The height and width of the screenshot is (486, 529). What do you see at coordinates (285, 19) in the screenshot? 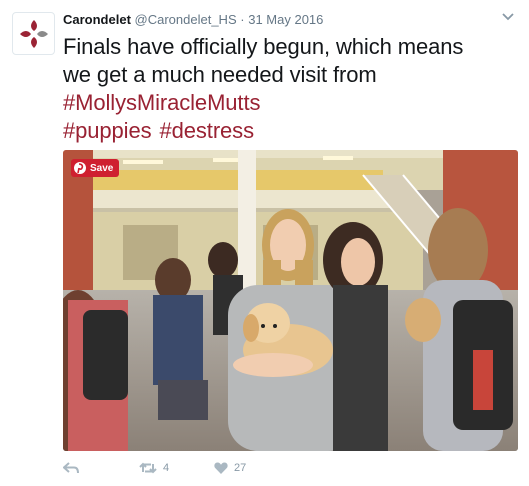
I see `tweet-date: 31 May 2016` at bounding box center [285, 19].